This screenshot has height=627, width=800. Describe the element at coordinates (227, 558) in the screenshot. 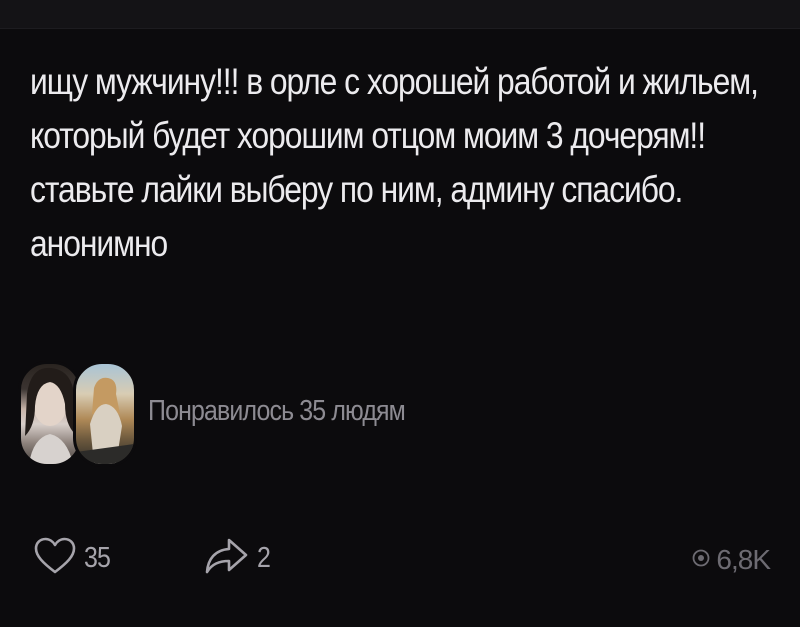

I see `share-arrow-icon` at that location.